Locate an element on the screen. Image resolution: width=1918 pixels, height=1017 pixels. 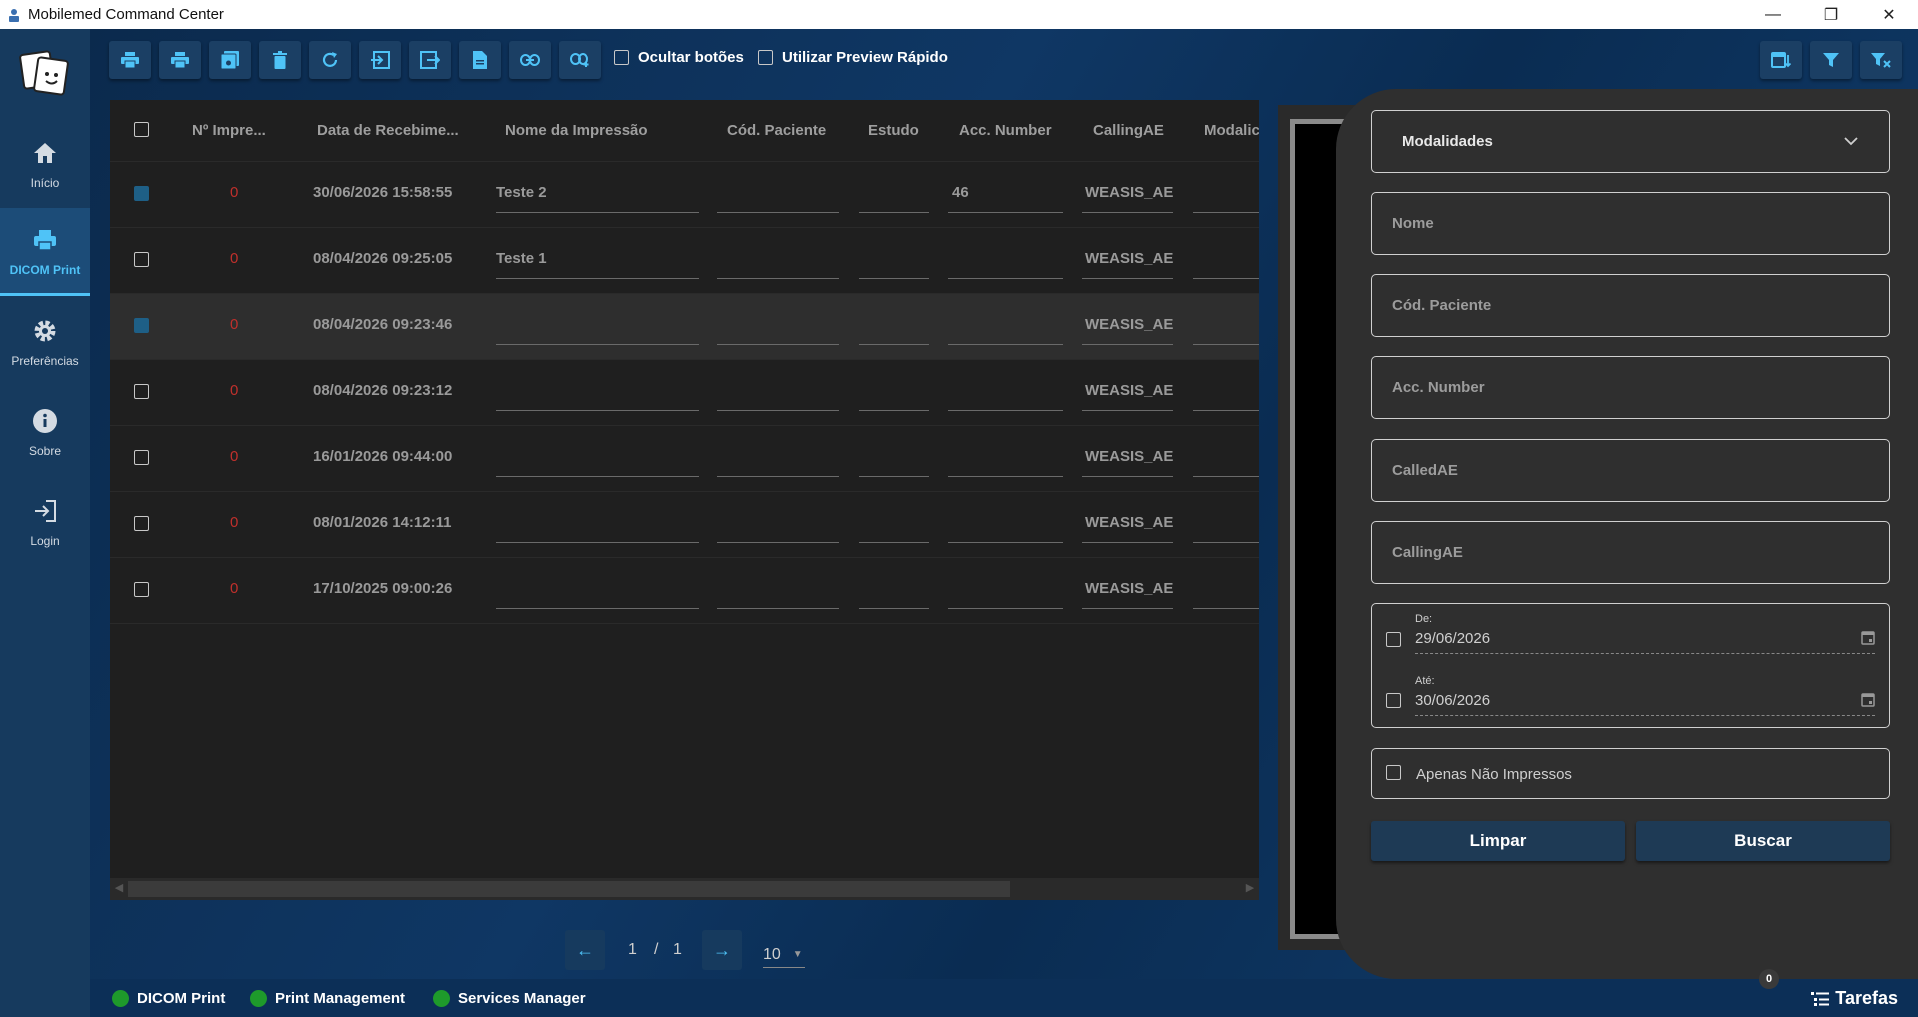
export-button is located at coordinates (430, 60).